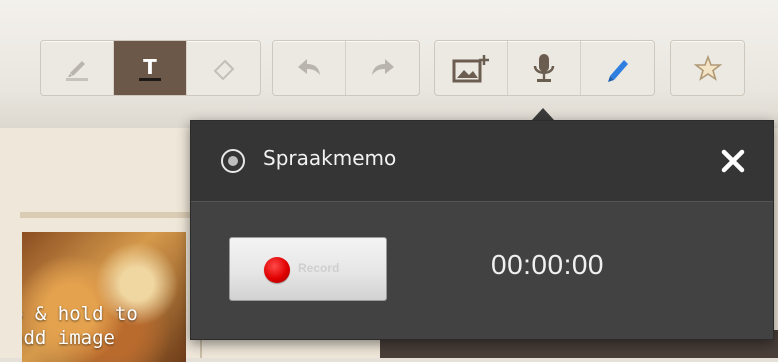  I want to click on star-icon, so click(707, 67).